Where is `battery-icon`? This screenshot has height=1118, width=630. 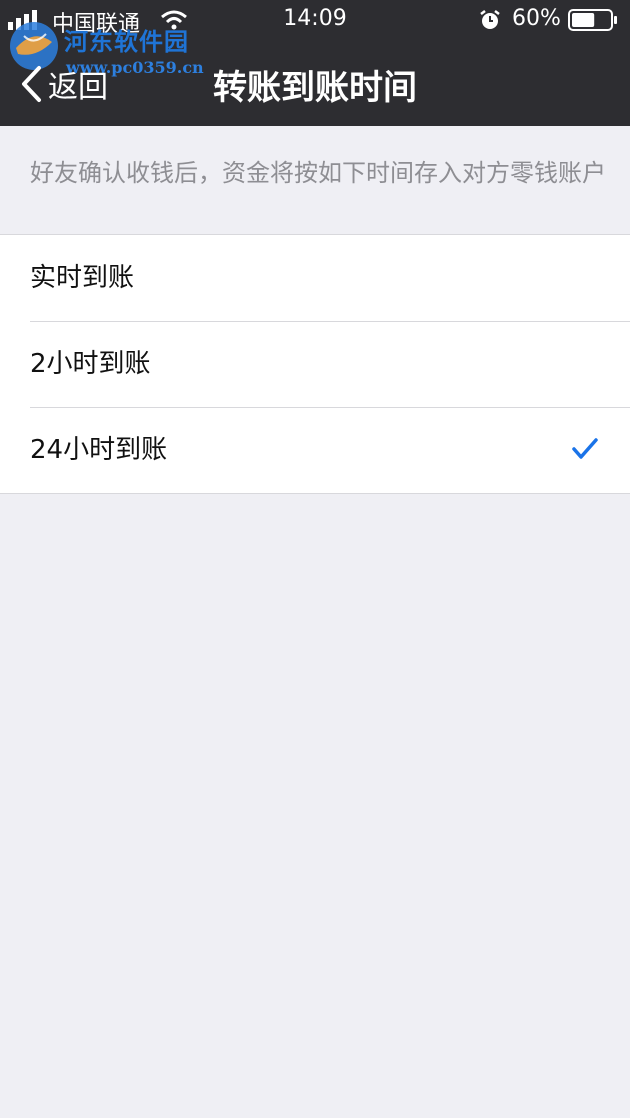 battery-icon is located at coordinates (592, 20).